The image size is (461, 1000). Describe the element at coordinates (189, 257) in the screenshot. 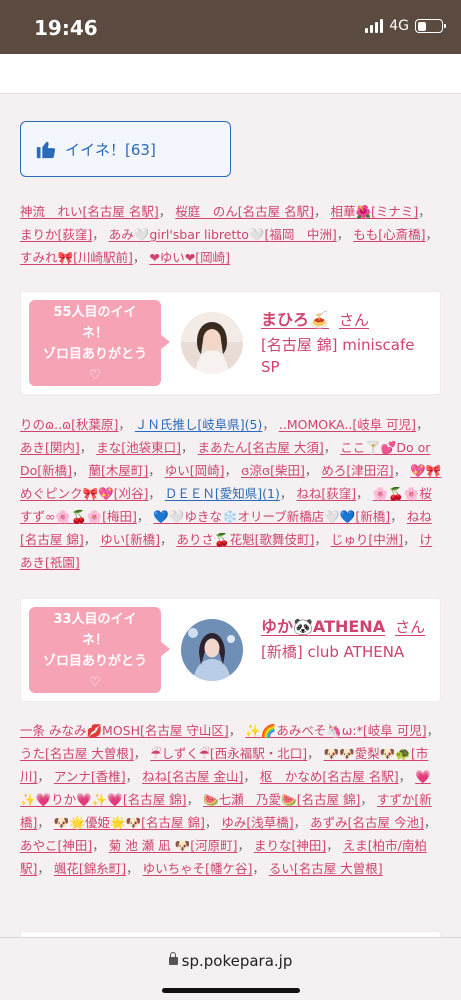

I see `liked-by-link: ❤ゆい❤[岡崎]` at that location.